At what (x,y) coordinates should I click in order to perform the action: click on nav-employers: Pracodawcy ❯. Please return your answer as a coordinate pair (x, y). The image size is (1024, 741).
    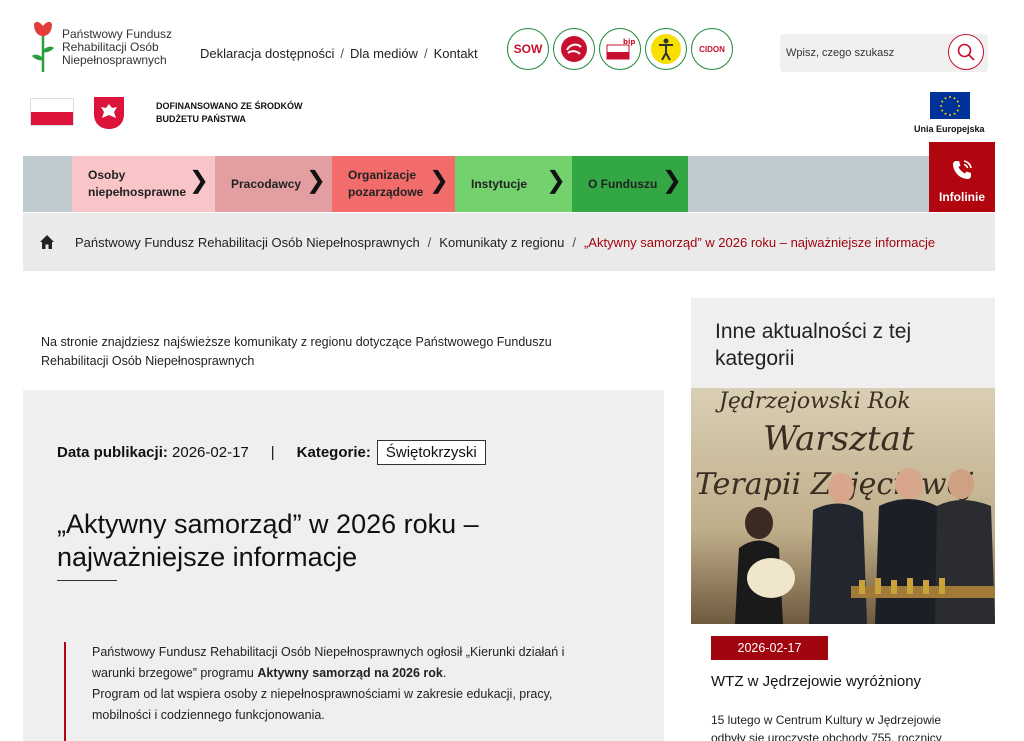
    Looking at the image, I should click on (273, 184).